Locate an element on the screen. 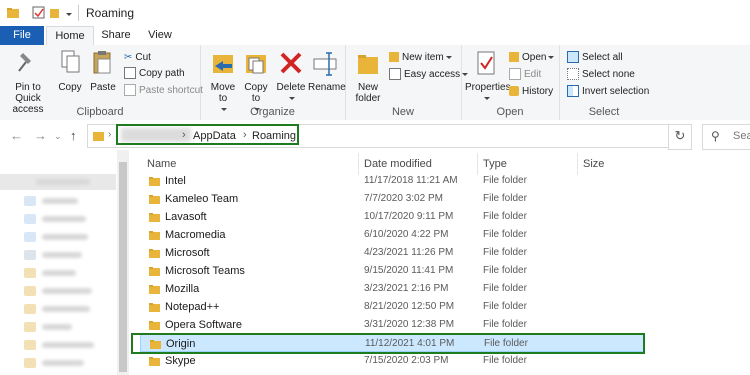  tab-home: Home is located at coordinates (70, 36).